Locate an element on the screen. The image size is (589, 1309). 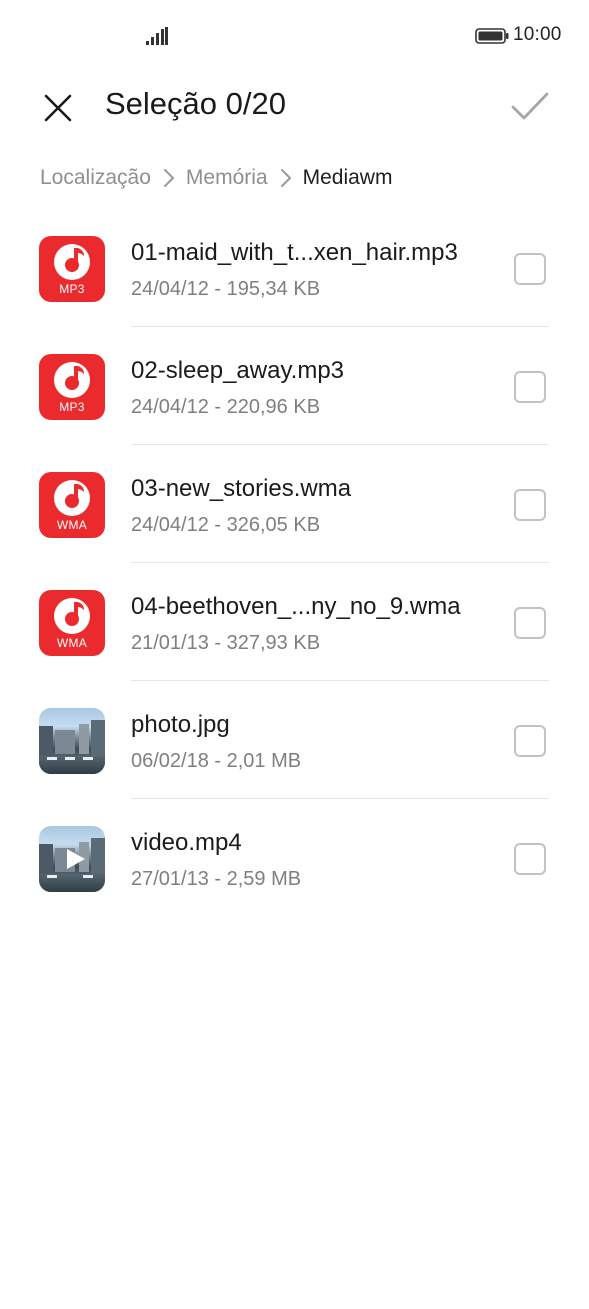
breadcrumb-item-current: Mediawm is located at coordinates (347, 177).